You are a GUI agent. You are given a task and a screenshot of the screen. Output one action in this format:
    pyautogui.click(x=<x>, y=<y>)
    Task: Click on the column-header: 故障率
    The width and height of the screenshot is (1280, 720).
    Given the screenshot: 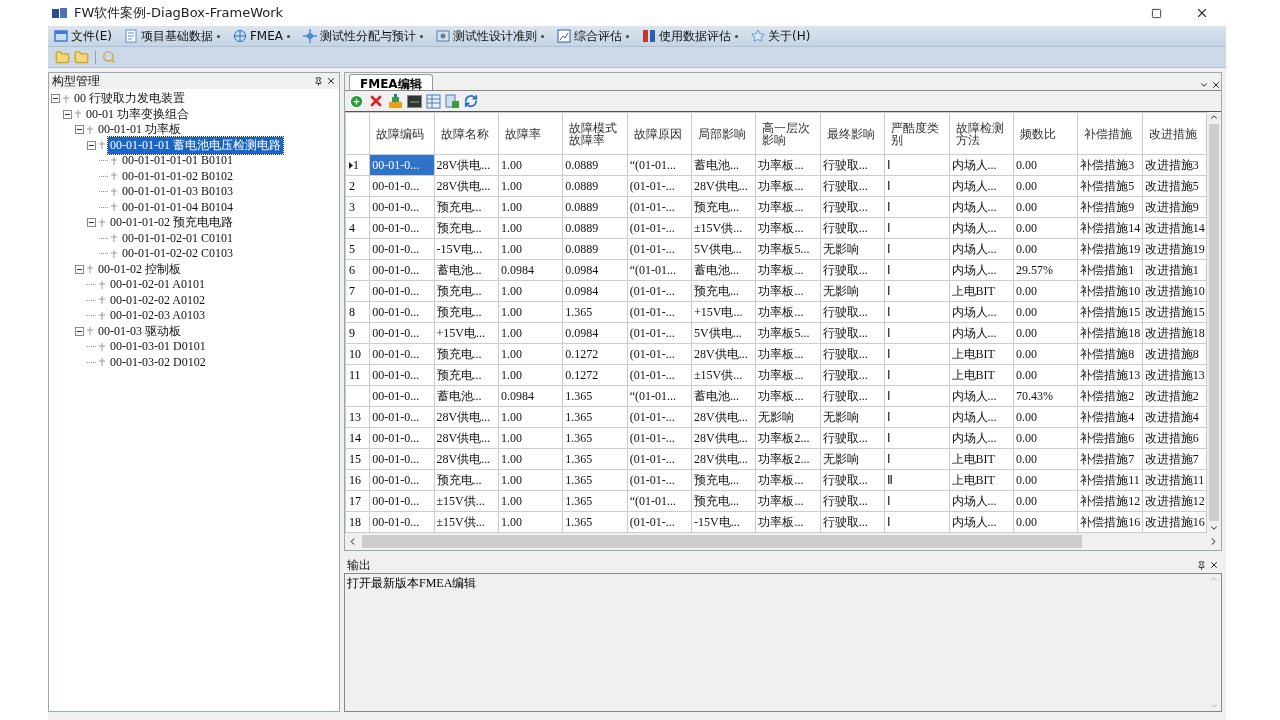 What is the action you would take?
    pyautogui.click(x=530, y=133)
    